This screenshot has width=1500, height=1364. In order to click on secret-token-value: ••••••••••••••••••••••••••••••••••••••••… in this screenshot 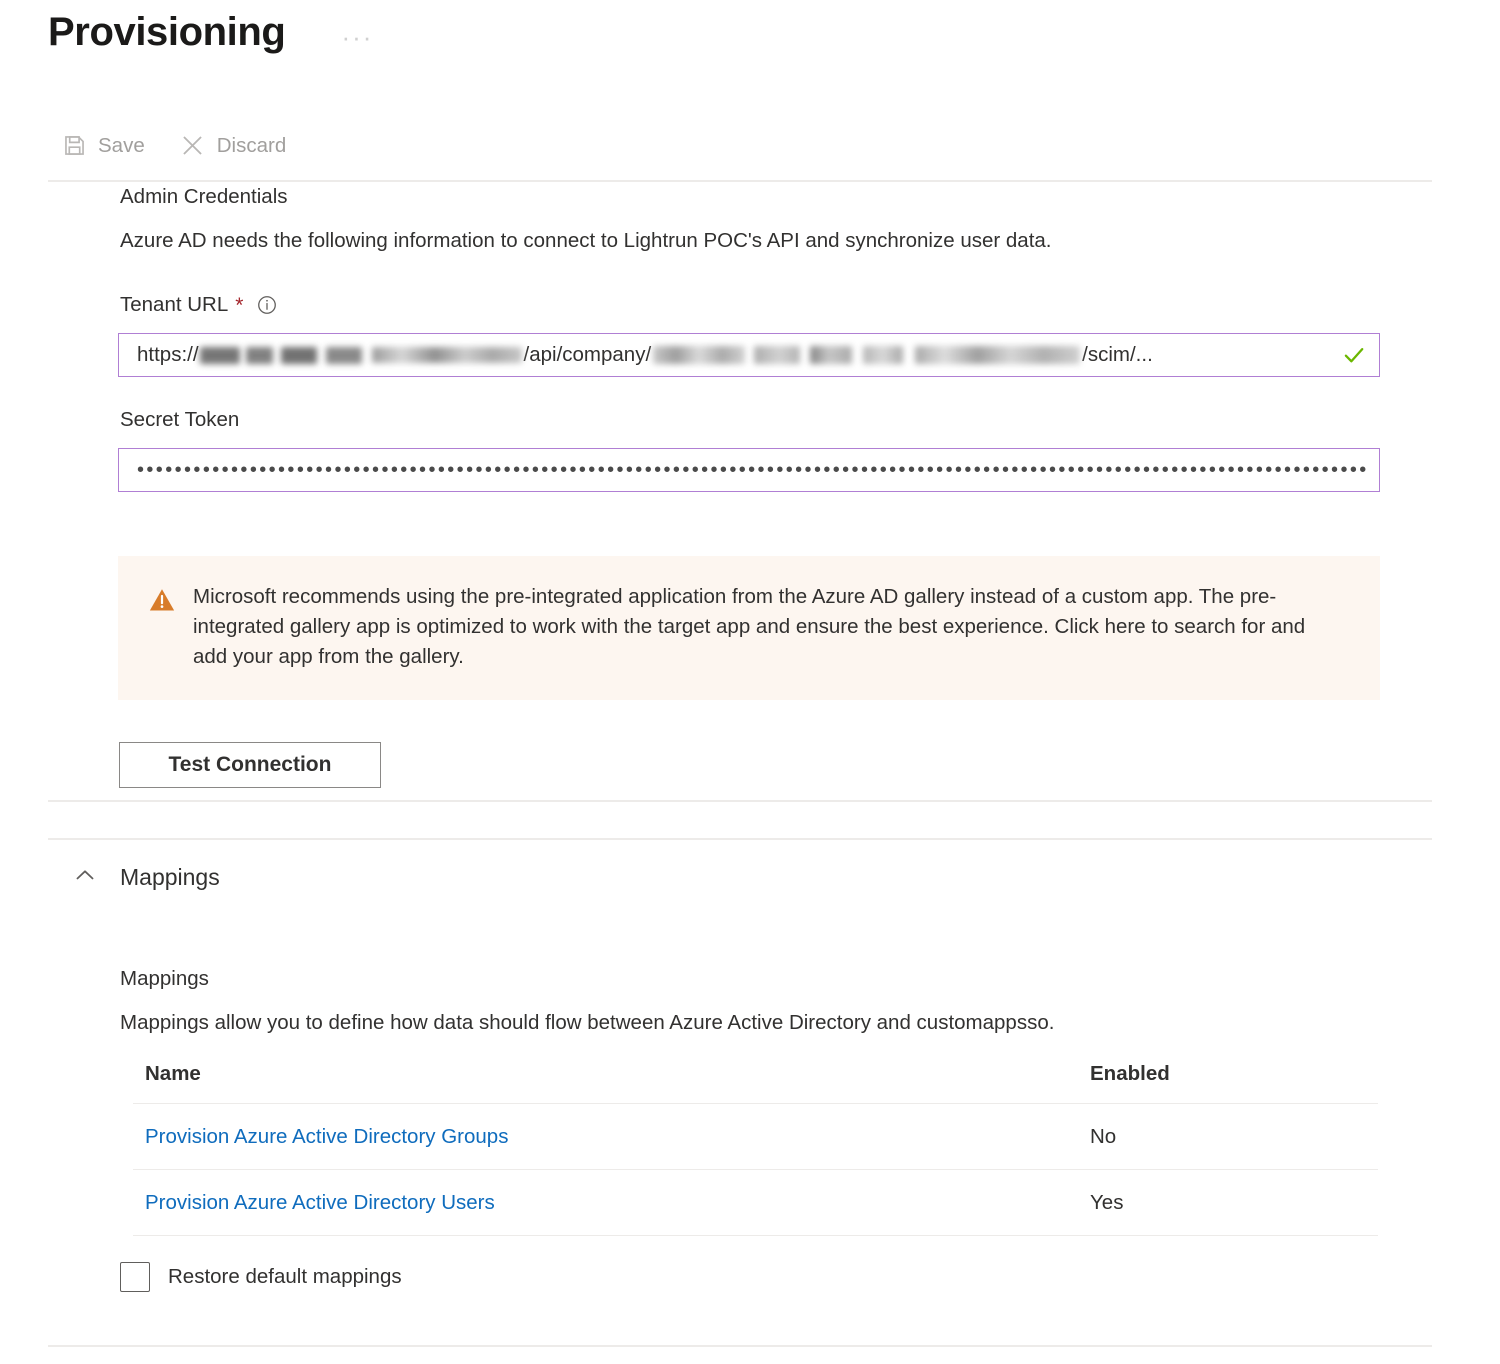, I will do `click(752, 470)`.